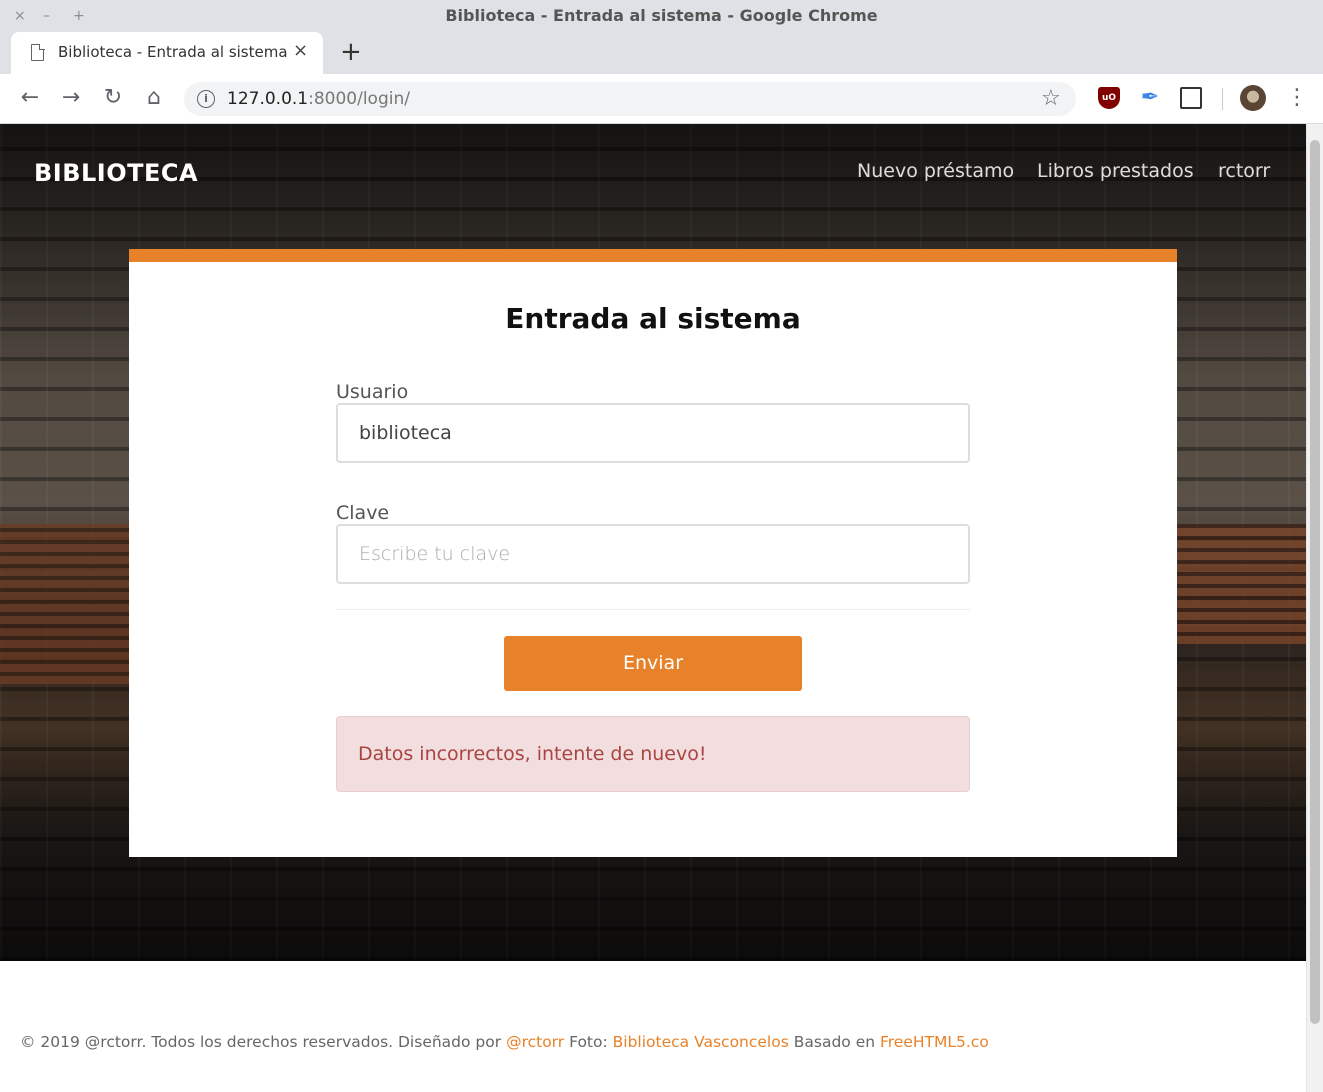 Image resolution: width=1323 pixels, height=1092 pixels. What do you see at coordinates (1109, 98) in the screenshot?
I see `ublock-origin-icon: uO` at bounding box center [1109, 98].